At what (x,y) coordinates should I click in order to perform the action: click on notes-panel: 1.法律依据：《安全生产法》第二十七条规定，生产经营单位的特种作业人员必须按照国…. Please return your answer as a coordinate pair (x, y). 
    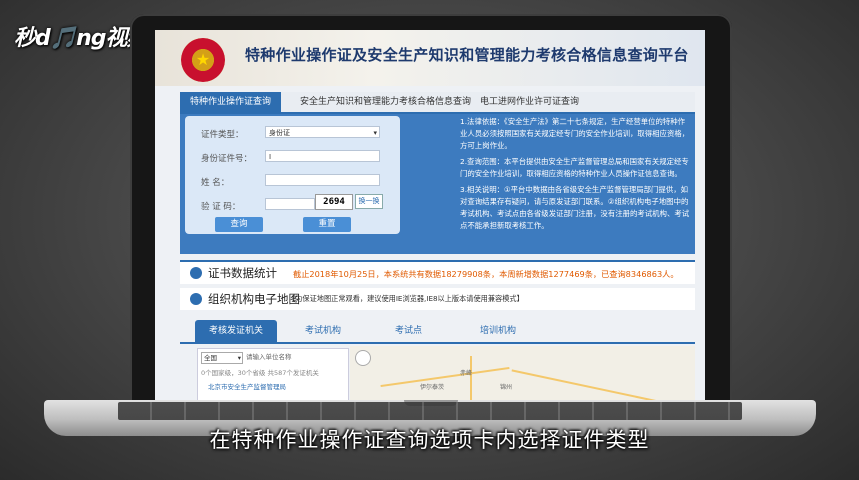
    Looking at the image, I should click on (575, 176).